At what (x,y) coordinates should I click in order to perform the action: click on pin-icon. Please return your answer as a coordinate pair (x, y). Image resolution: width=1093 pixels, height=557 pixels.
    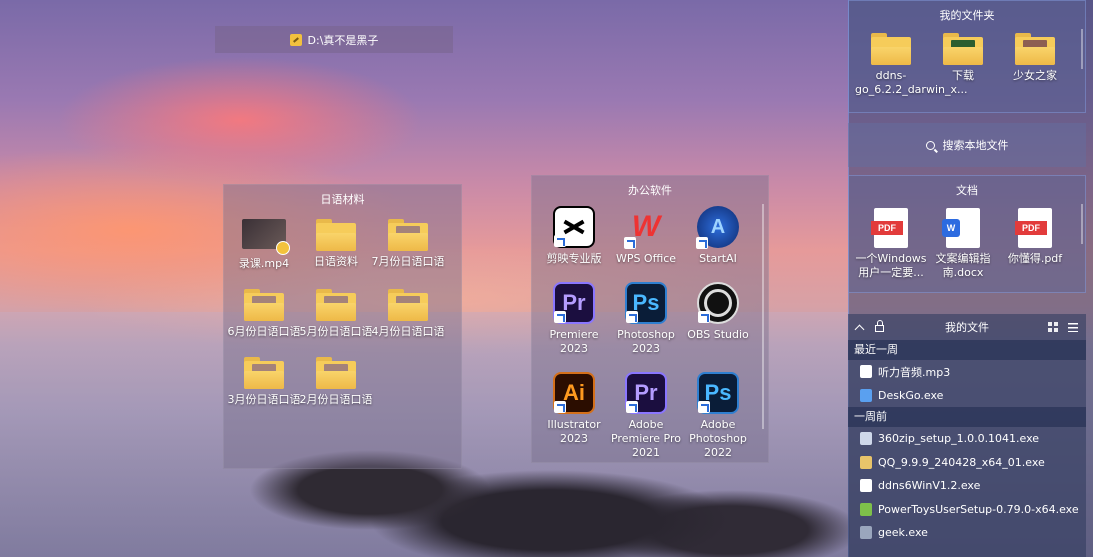
    Looking at the image, I should click on (295, 39).